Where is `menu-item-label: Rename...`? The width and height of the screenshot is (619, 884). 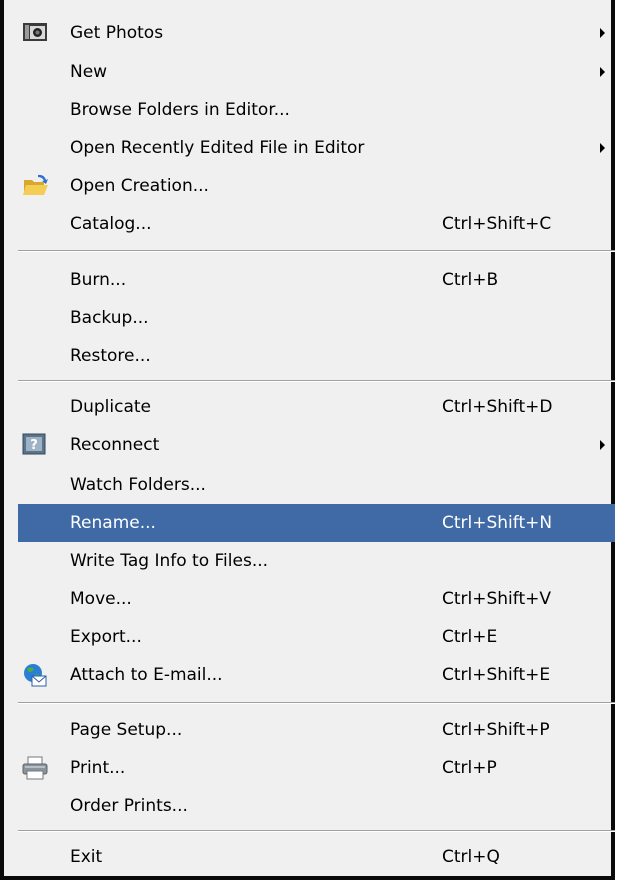
menu-item-label: Rename... is located at coordinates (113, 523).